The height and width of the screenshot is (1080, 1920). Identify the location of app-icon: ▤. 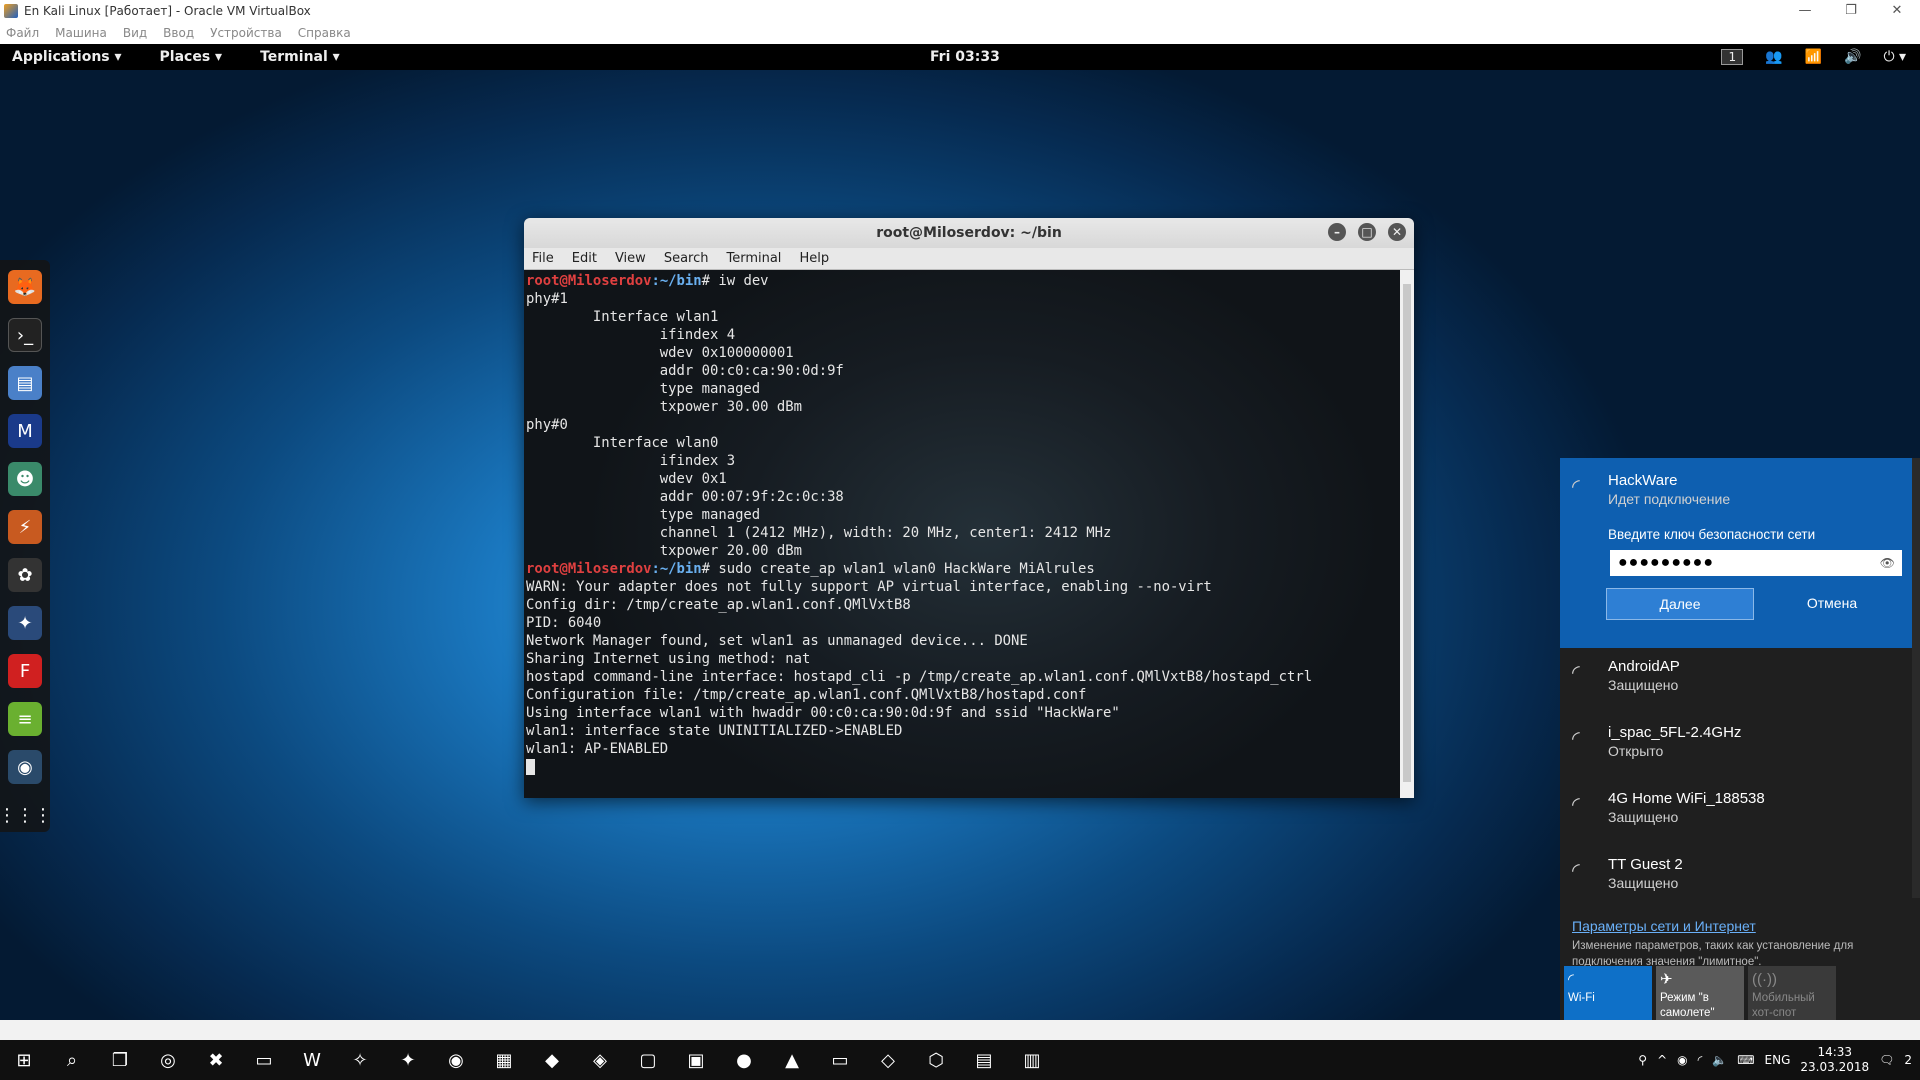
(984, 1060).